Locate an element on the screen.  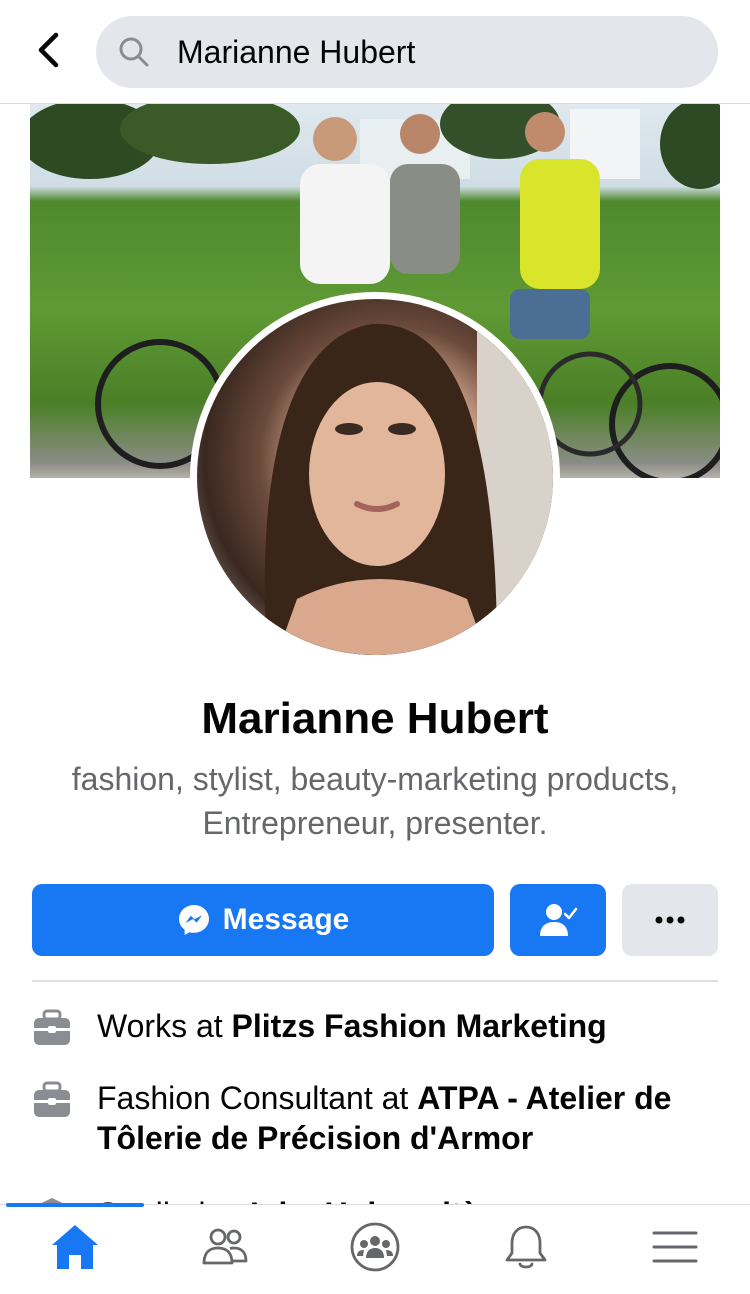
active-tab-indicator is located at coordinates (75, 1205).